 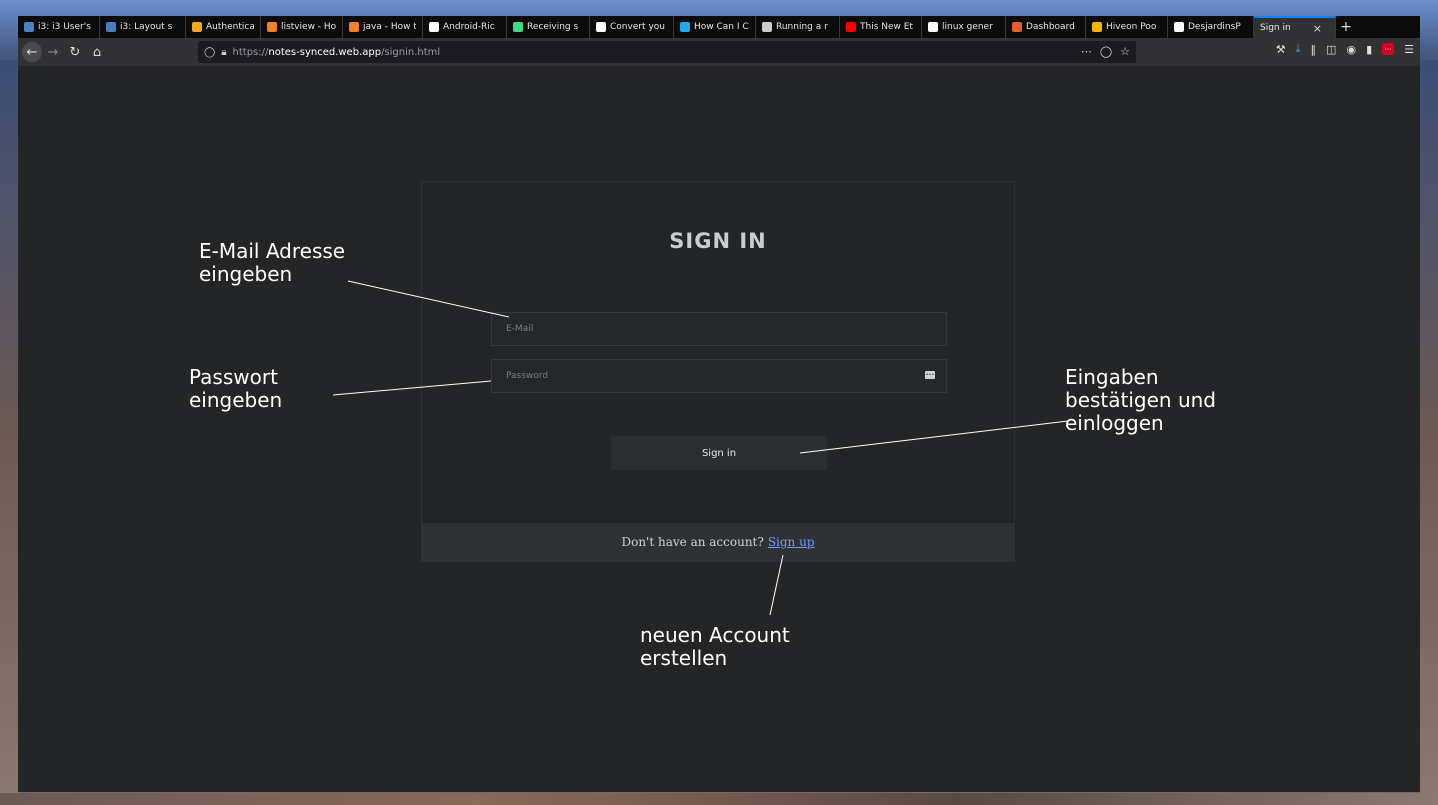 I want to click on annotation-signup-line: erstellen, so click(x=684, y=658).